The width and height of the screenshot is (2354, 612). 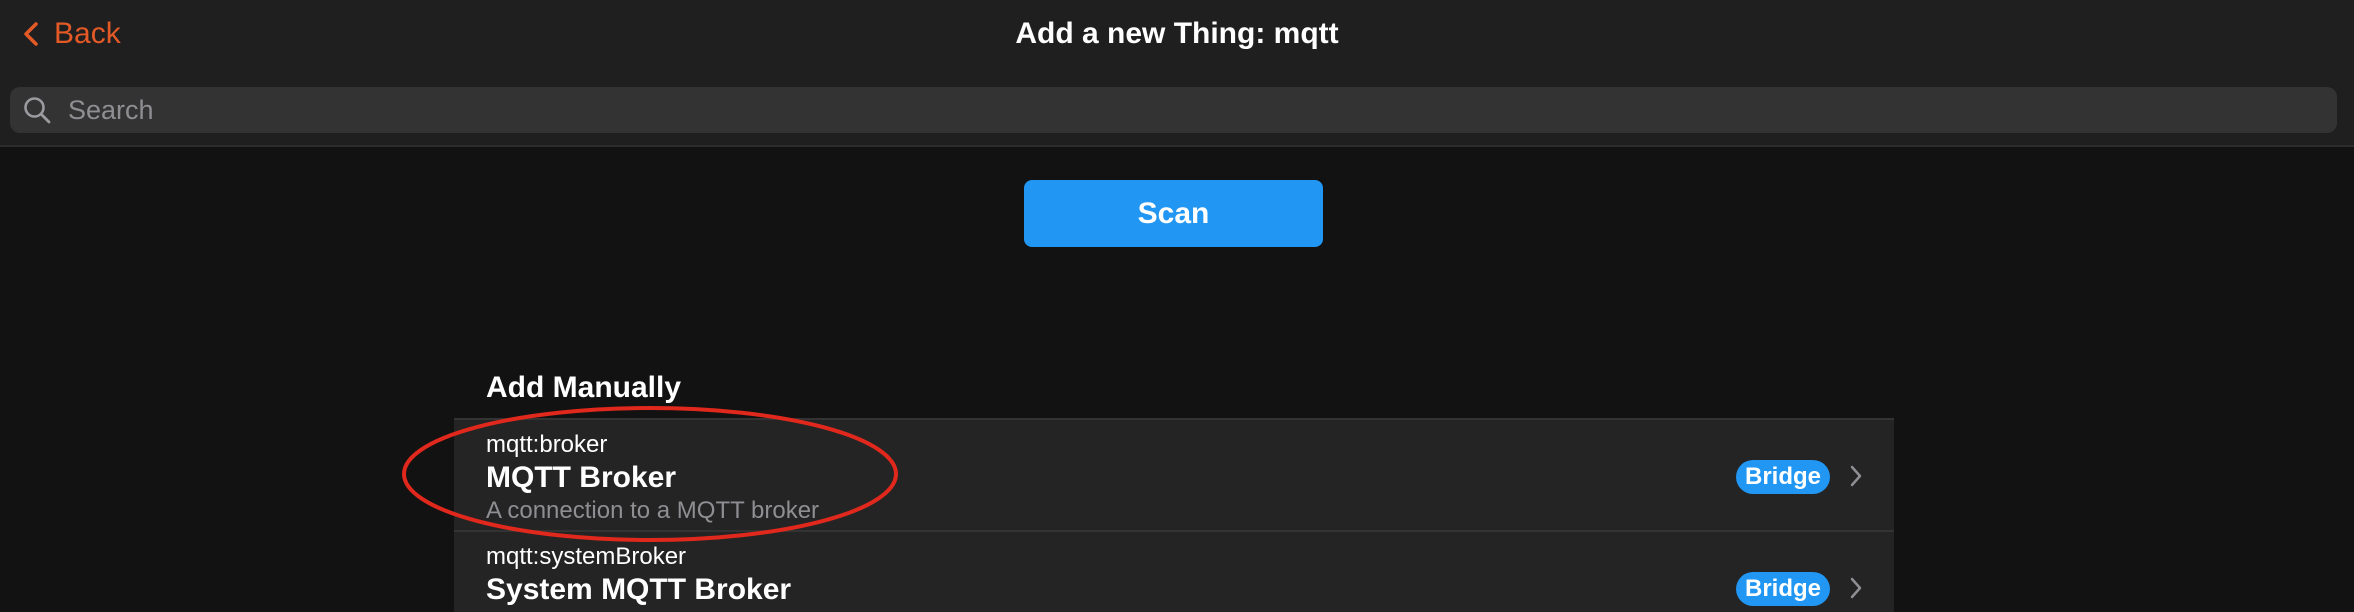 What do you see at coordinates (584, 387) in the screenshot?
I see `section-title: Add Manually` at bounding box center [584, 387].